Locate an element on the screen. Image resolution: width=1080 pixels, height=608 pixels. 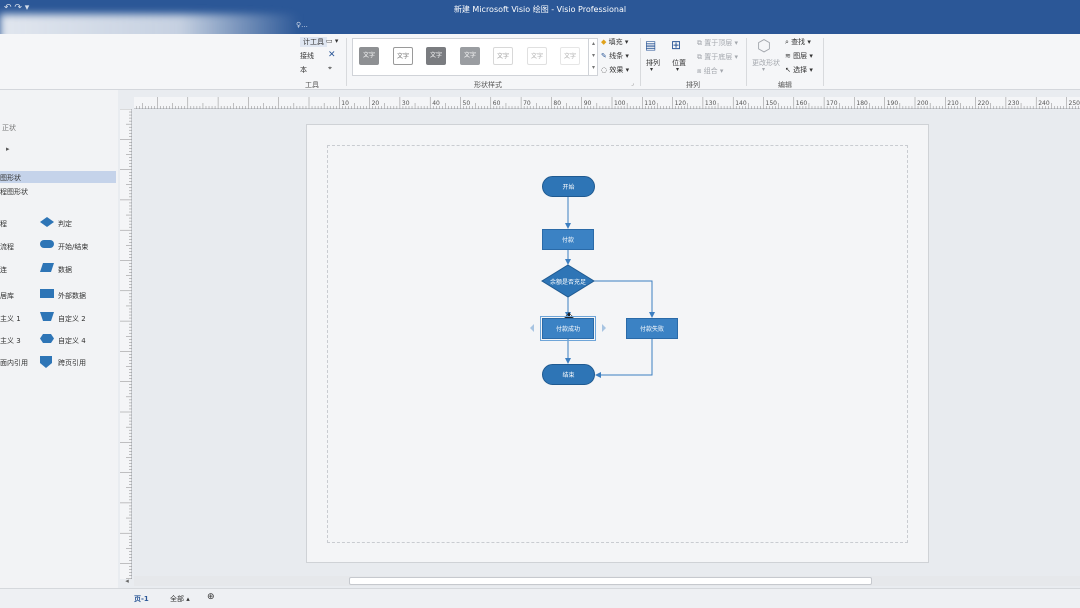
autoconnect-arrow-left-icon is located at coordinates (532, 328).